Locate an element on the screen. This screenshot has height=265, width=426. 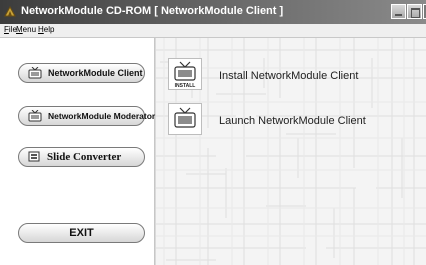
slide-converter-button: Slide Converter is located at coordinates (81, 157).